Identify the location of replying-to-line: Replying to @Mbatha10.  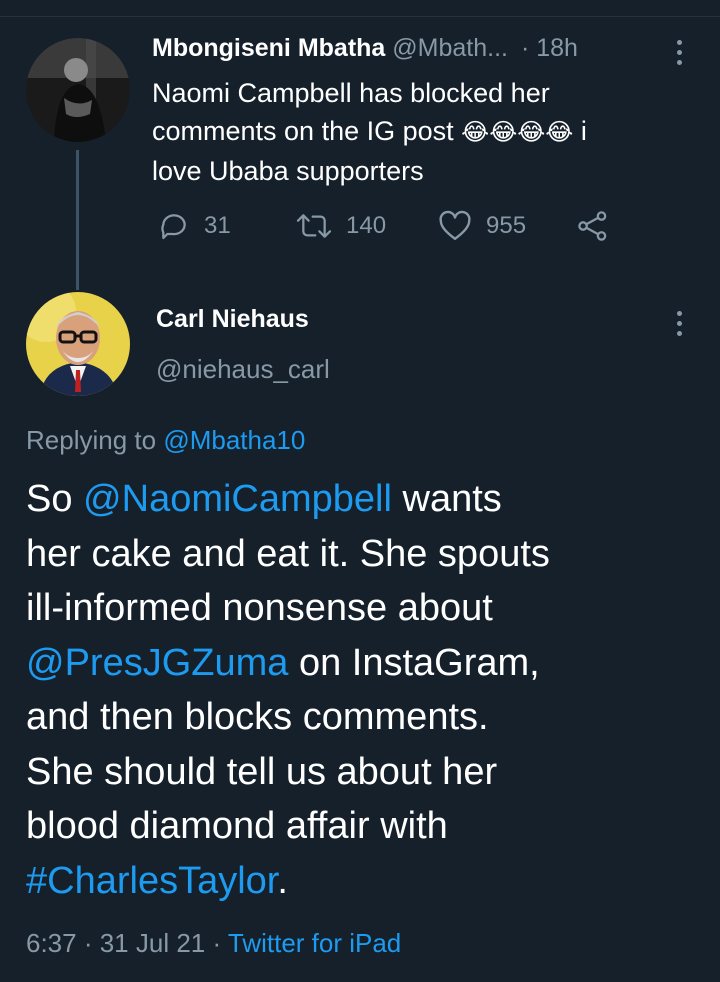
(165, 440).